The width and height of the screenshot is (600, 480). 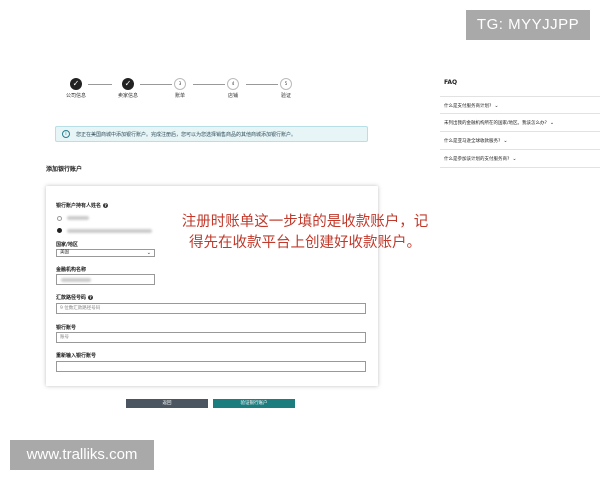 I want to click on annotation-note: 注册时账单这一步填的是收款账户，记得先在收款平台上创建好收款账户。, so click(x=305, y=232).